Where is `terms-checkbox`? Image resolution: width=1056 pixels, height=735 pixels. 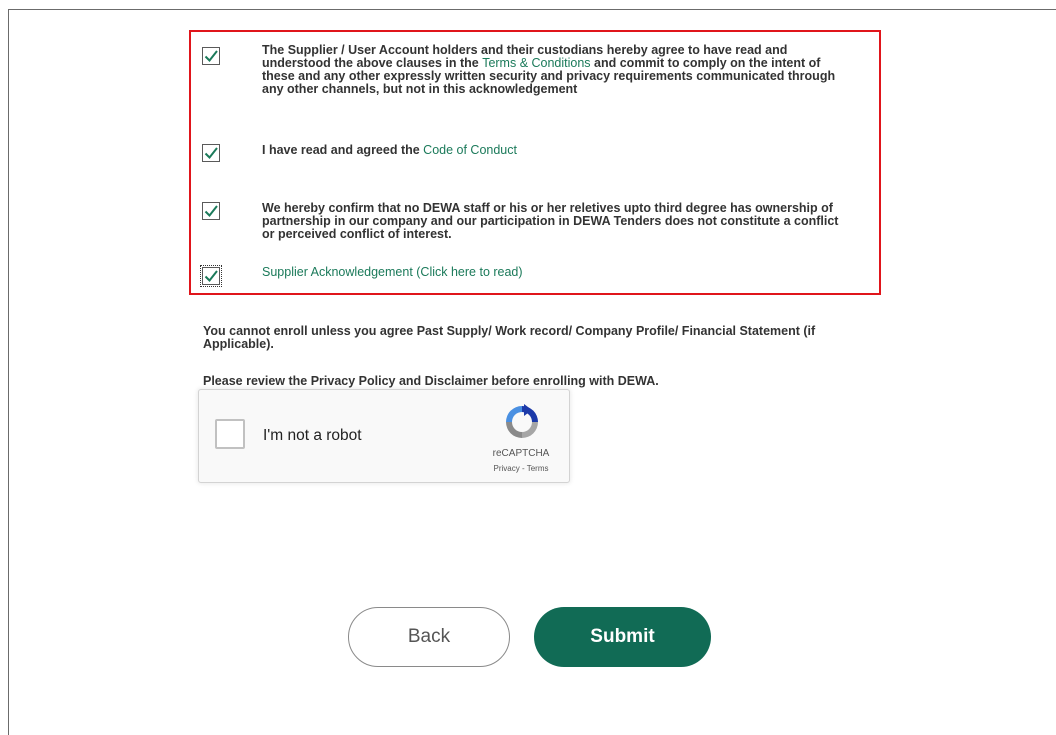
terms-checkbox is located at coordinates (211, 56).